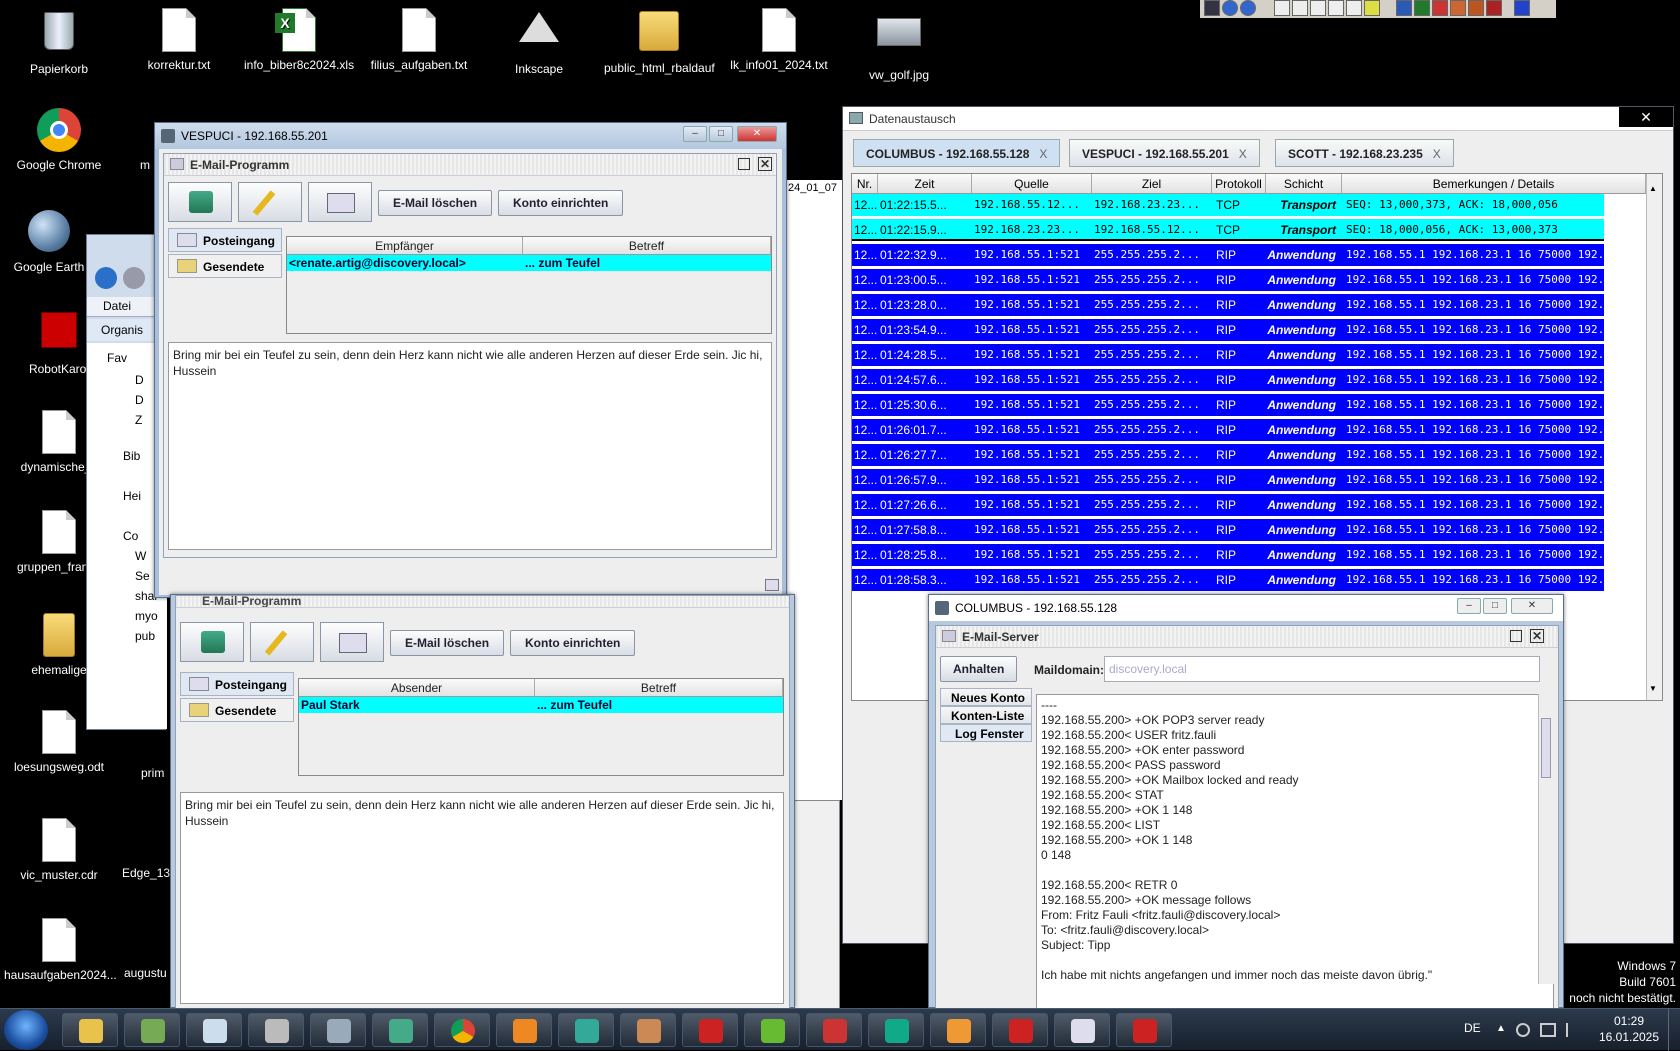  I want to click on note-icon, so click(1354, 8).